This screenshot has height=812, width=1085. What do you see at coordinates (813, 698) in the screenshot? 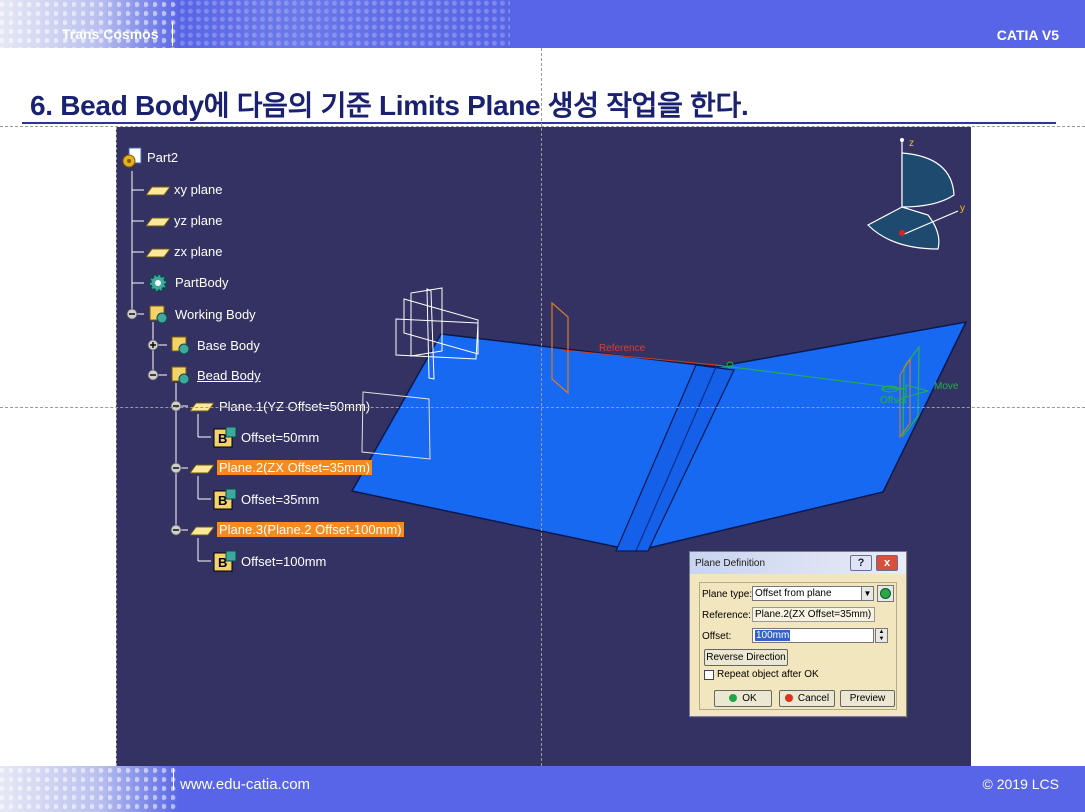
I see `cancel-label: Cancel` at bounding box center [813, 698].